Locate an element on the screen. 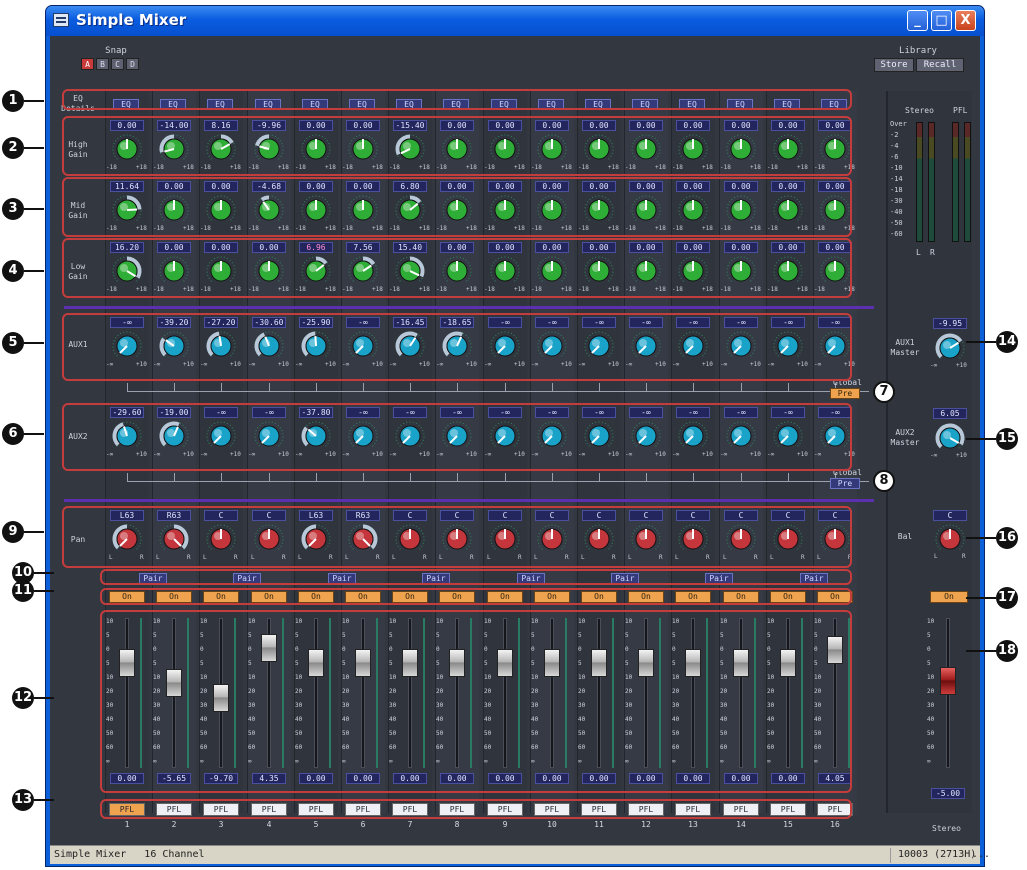 This screenshot has height=870, width=1027. channel-number-12: 12 is located at coordinates (646, 824).